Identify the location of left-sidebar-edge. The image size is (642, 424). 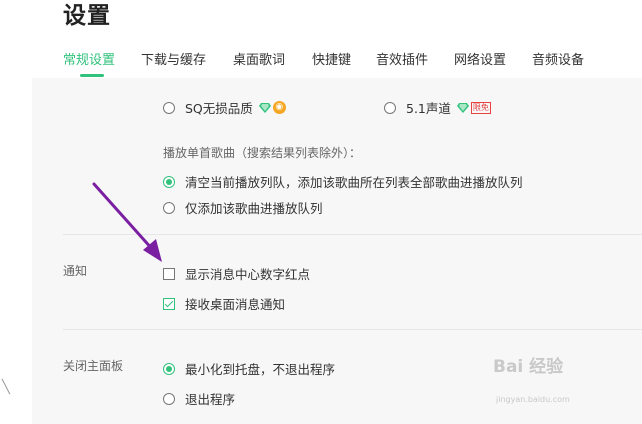
(16, 251).